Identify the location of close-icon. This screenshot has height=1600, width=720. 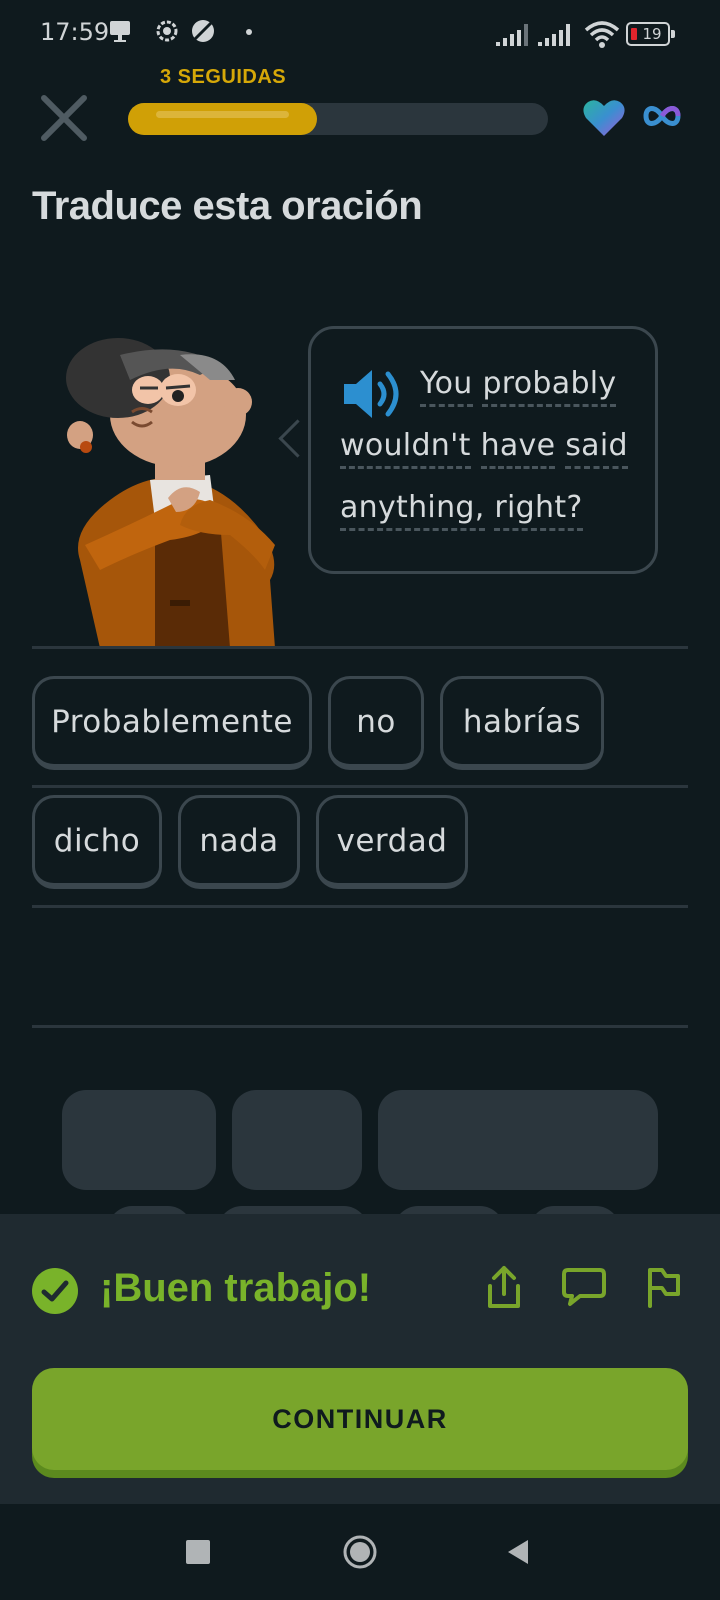
(64, 118).